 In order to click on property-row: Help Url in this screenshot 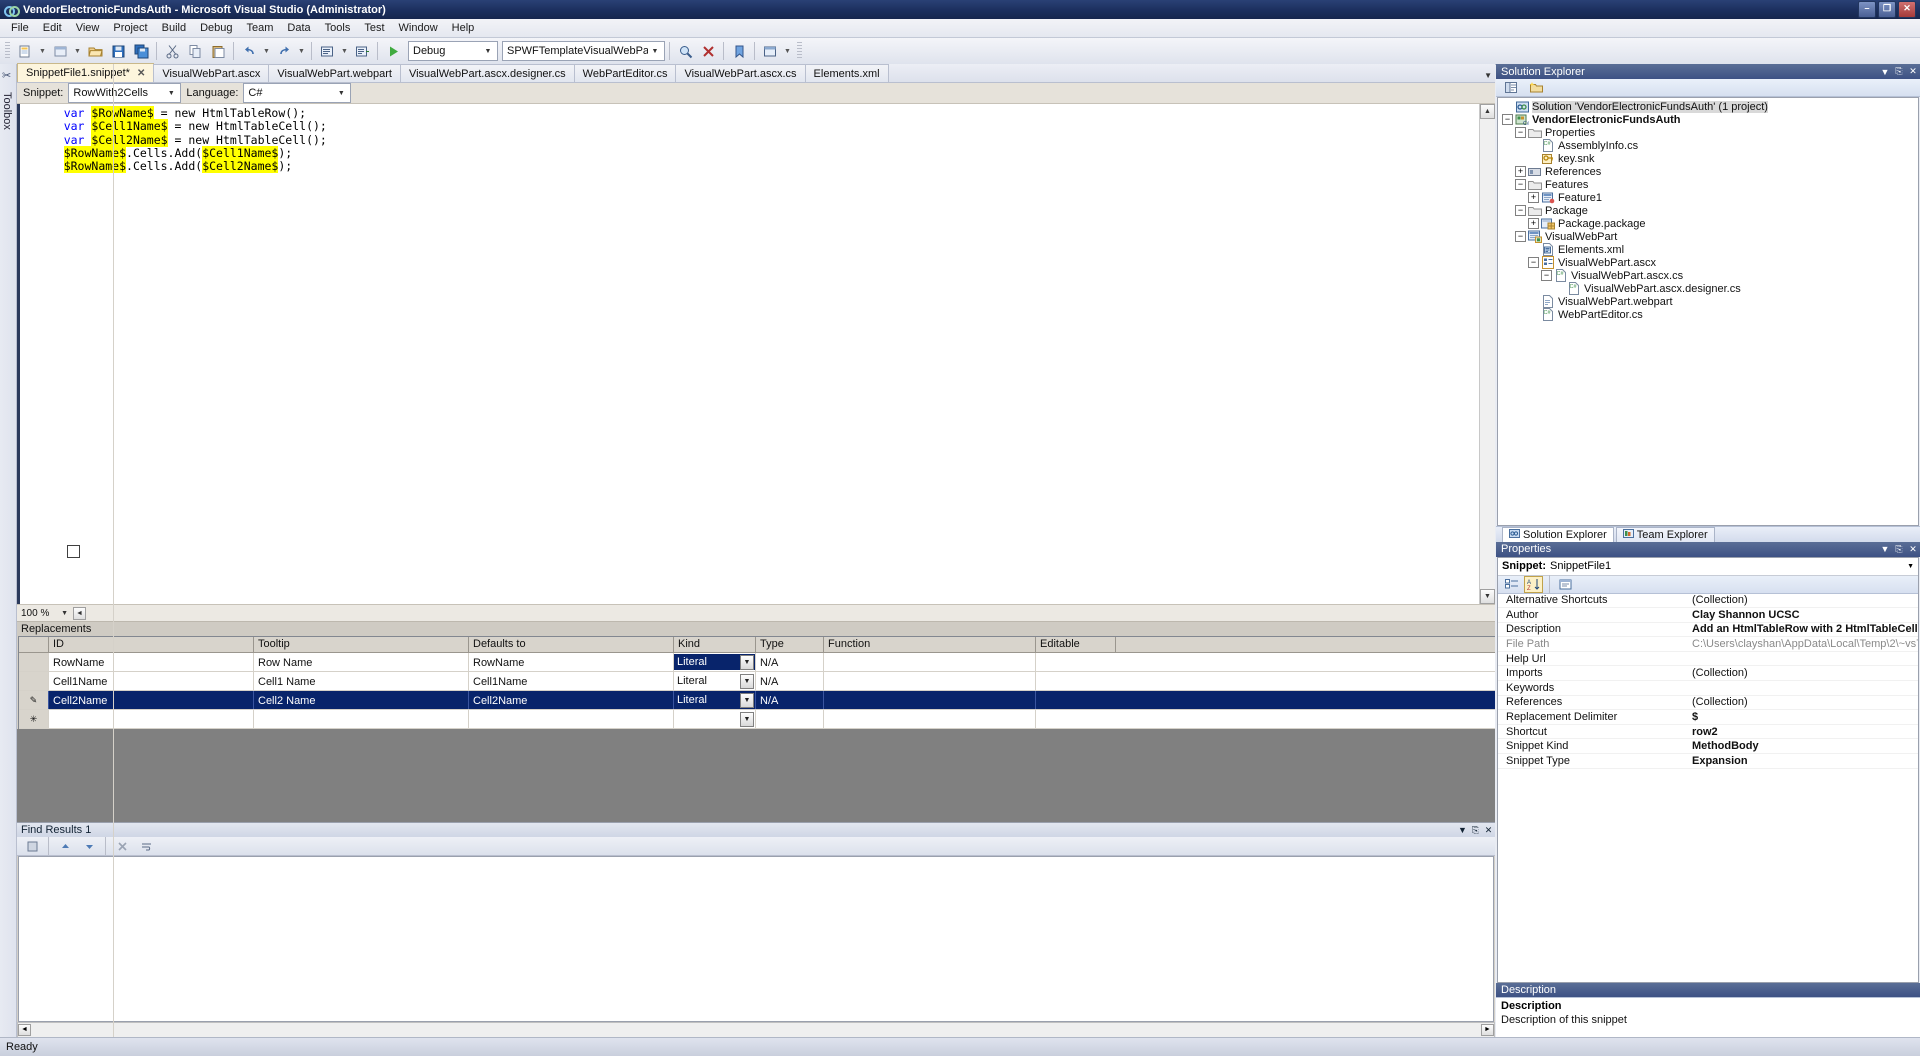, I will do `click(1708, 659)`.